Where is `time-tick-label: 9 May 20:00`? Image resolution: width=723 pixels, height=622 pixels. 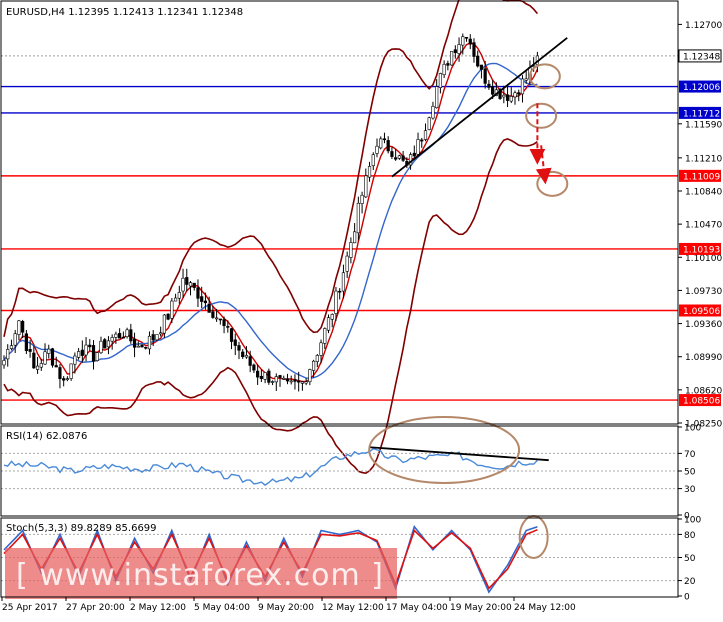
time-tick-label: 9 May 20:00 is located at coordinates (286, 608).